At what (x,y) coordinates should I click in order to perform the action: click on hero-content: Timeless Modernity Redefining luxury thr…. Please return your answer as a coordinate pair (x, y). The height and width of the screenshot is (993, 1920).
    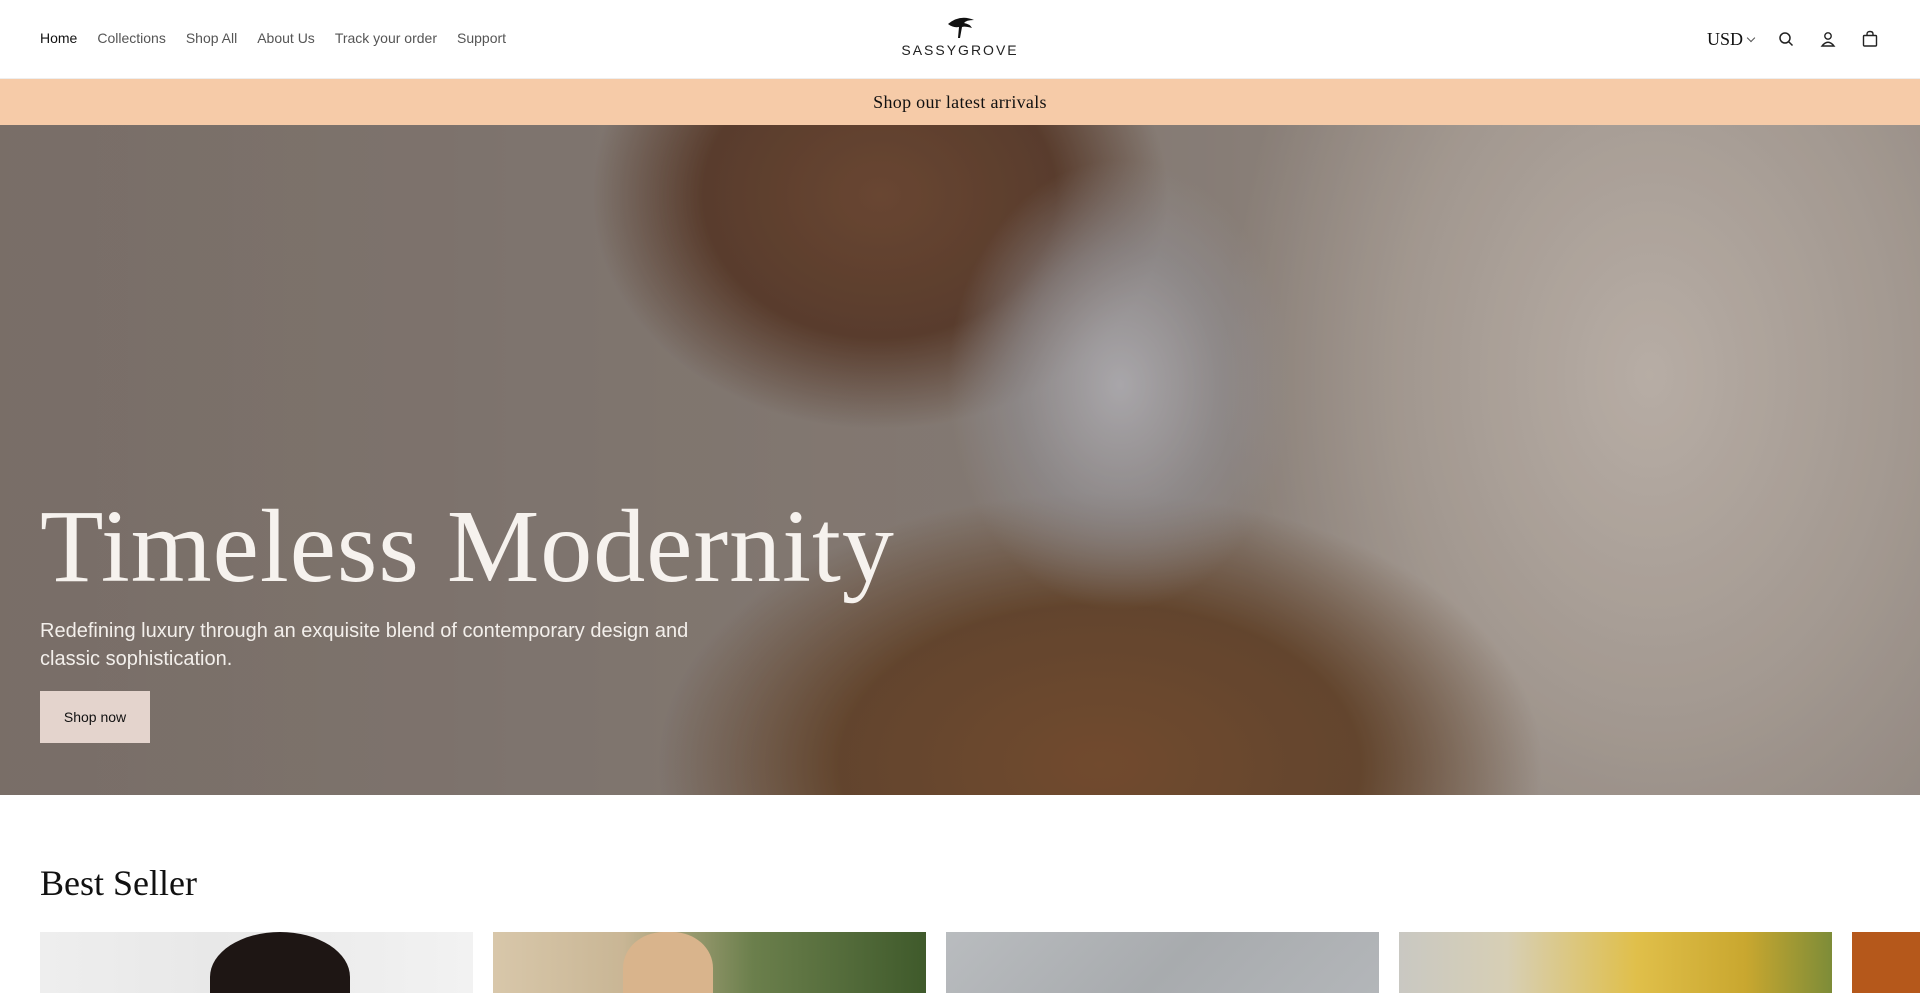
    Looking at the image, I should click on (467, 619).